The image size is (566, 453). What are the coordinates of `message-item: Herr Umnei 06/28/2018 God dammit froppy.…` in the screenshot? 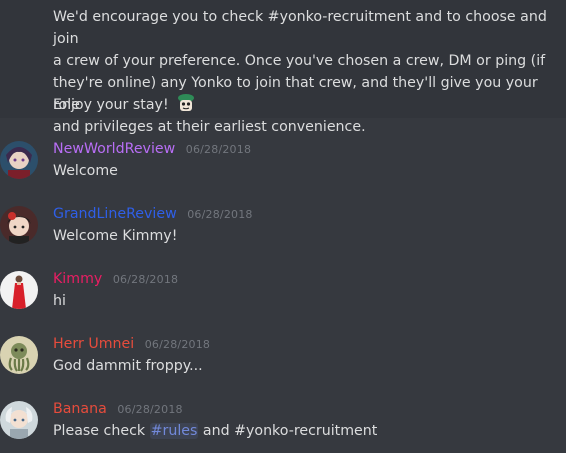 It's located at (283, 364).